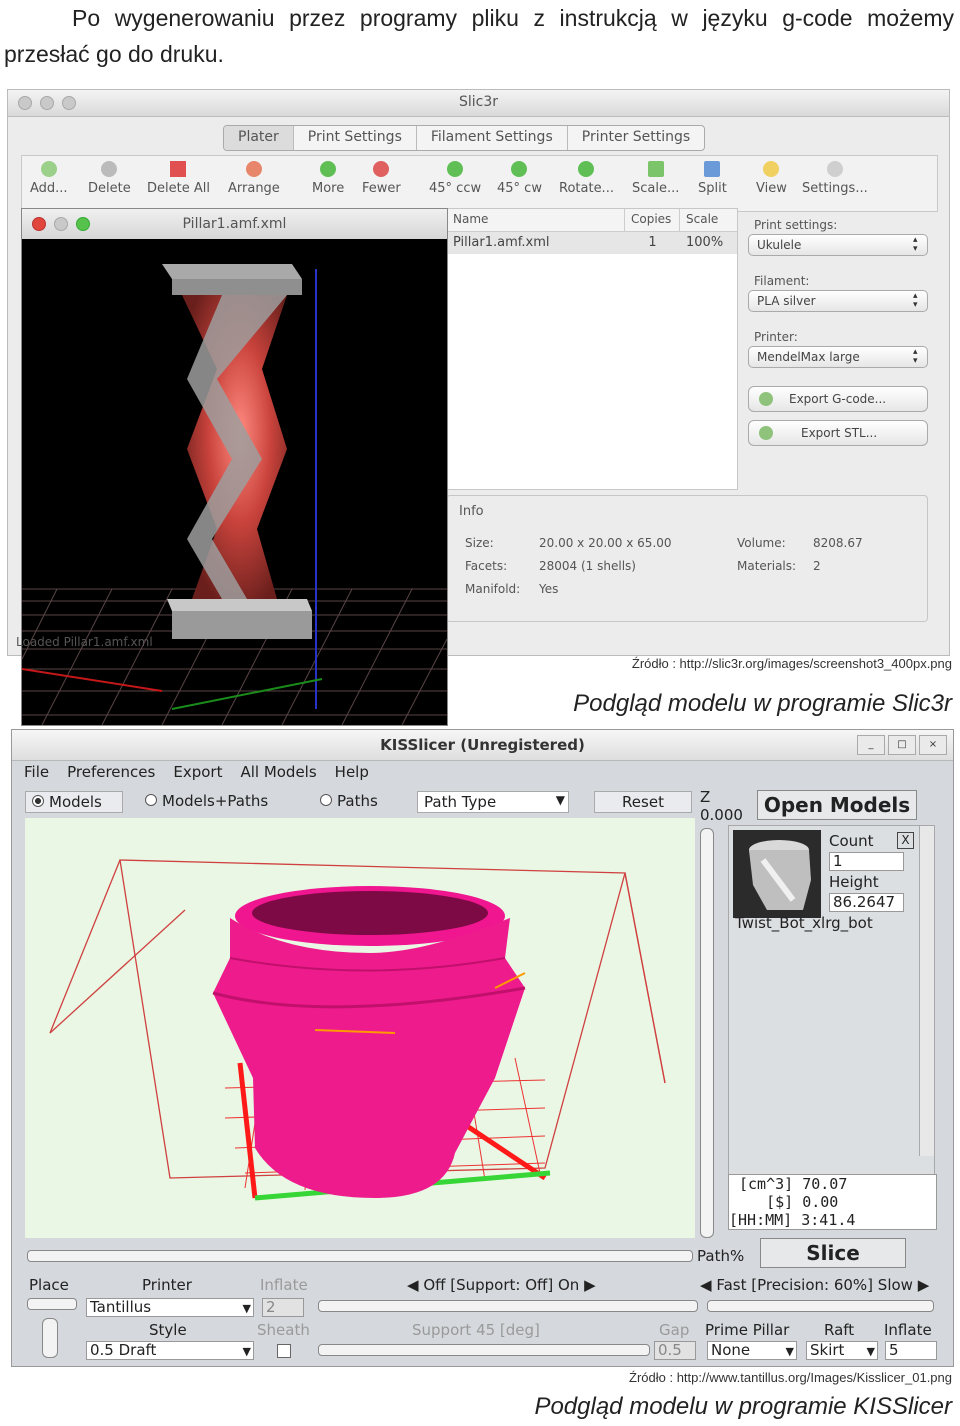  I want to click on scale-icon, so click(655, 169).